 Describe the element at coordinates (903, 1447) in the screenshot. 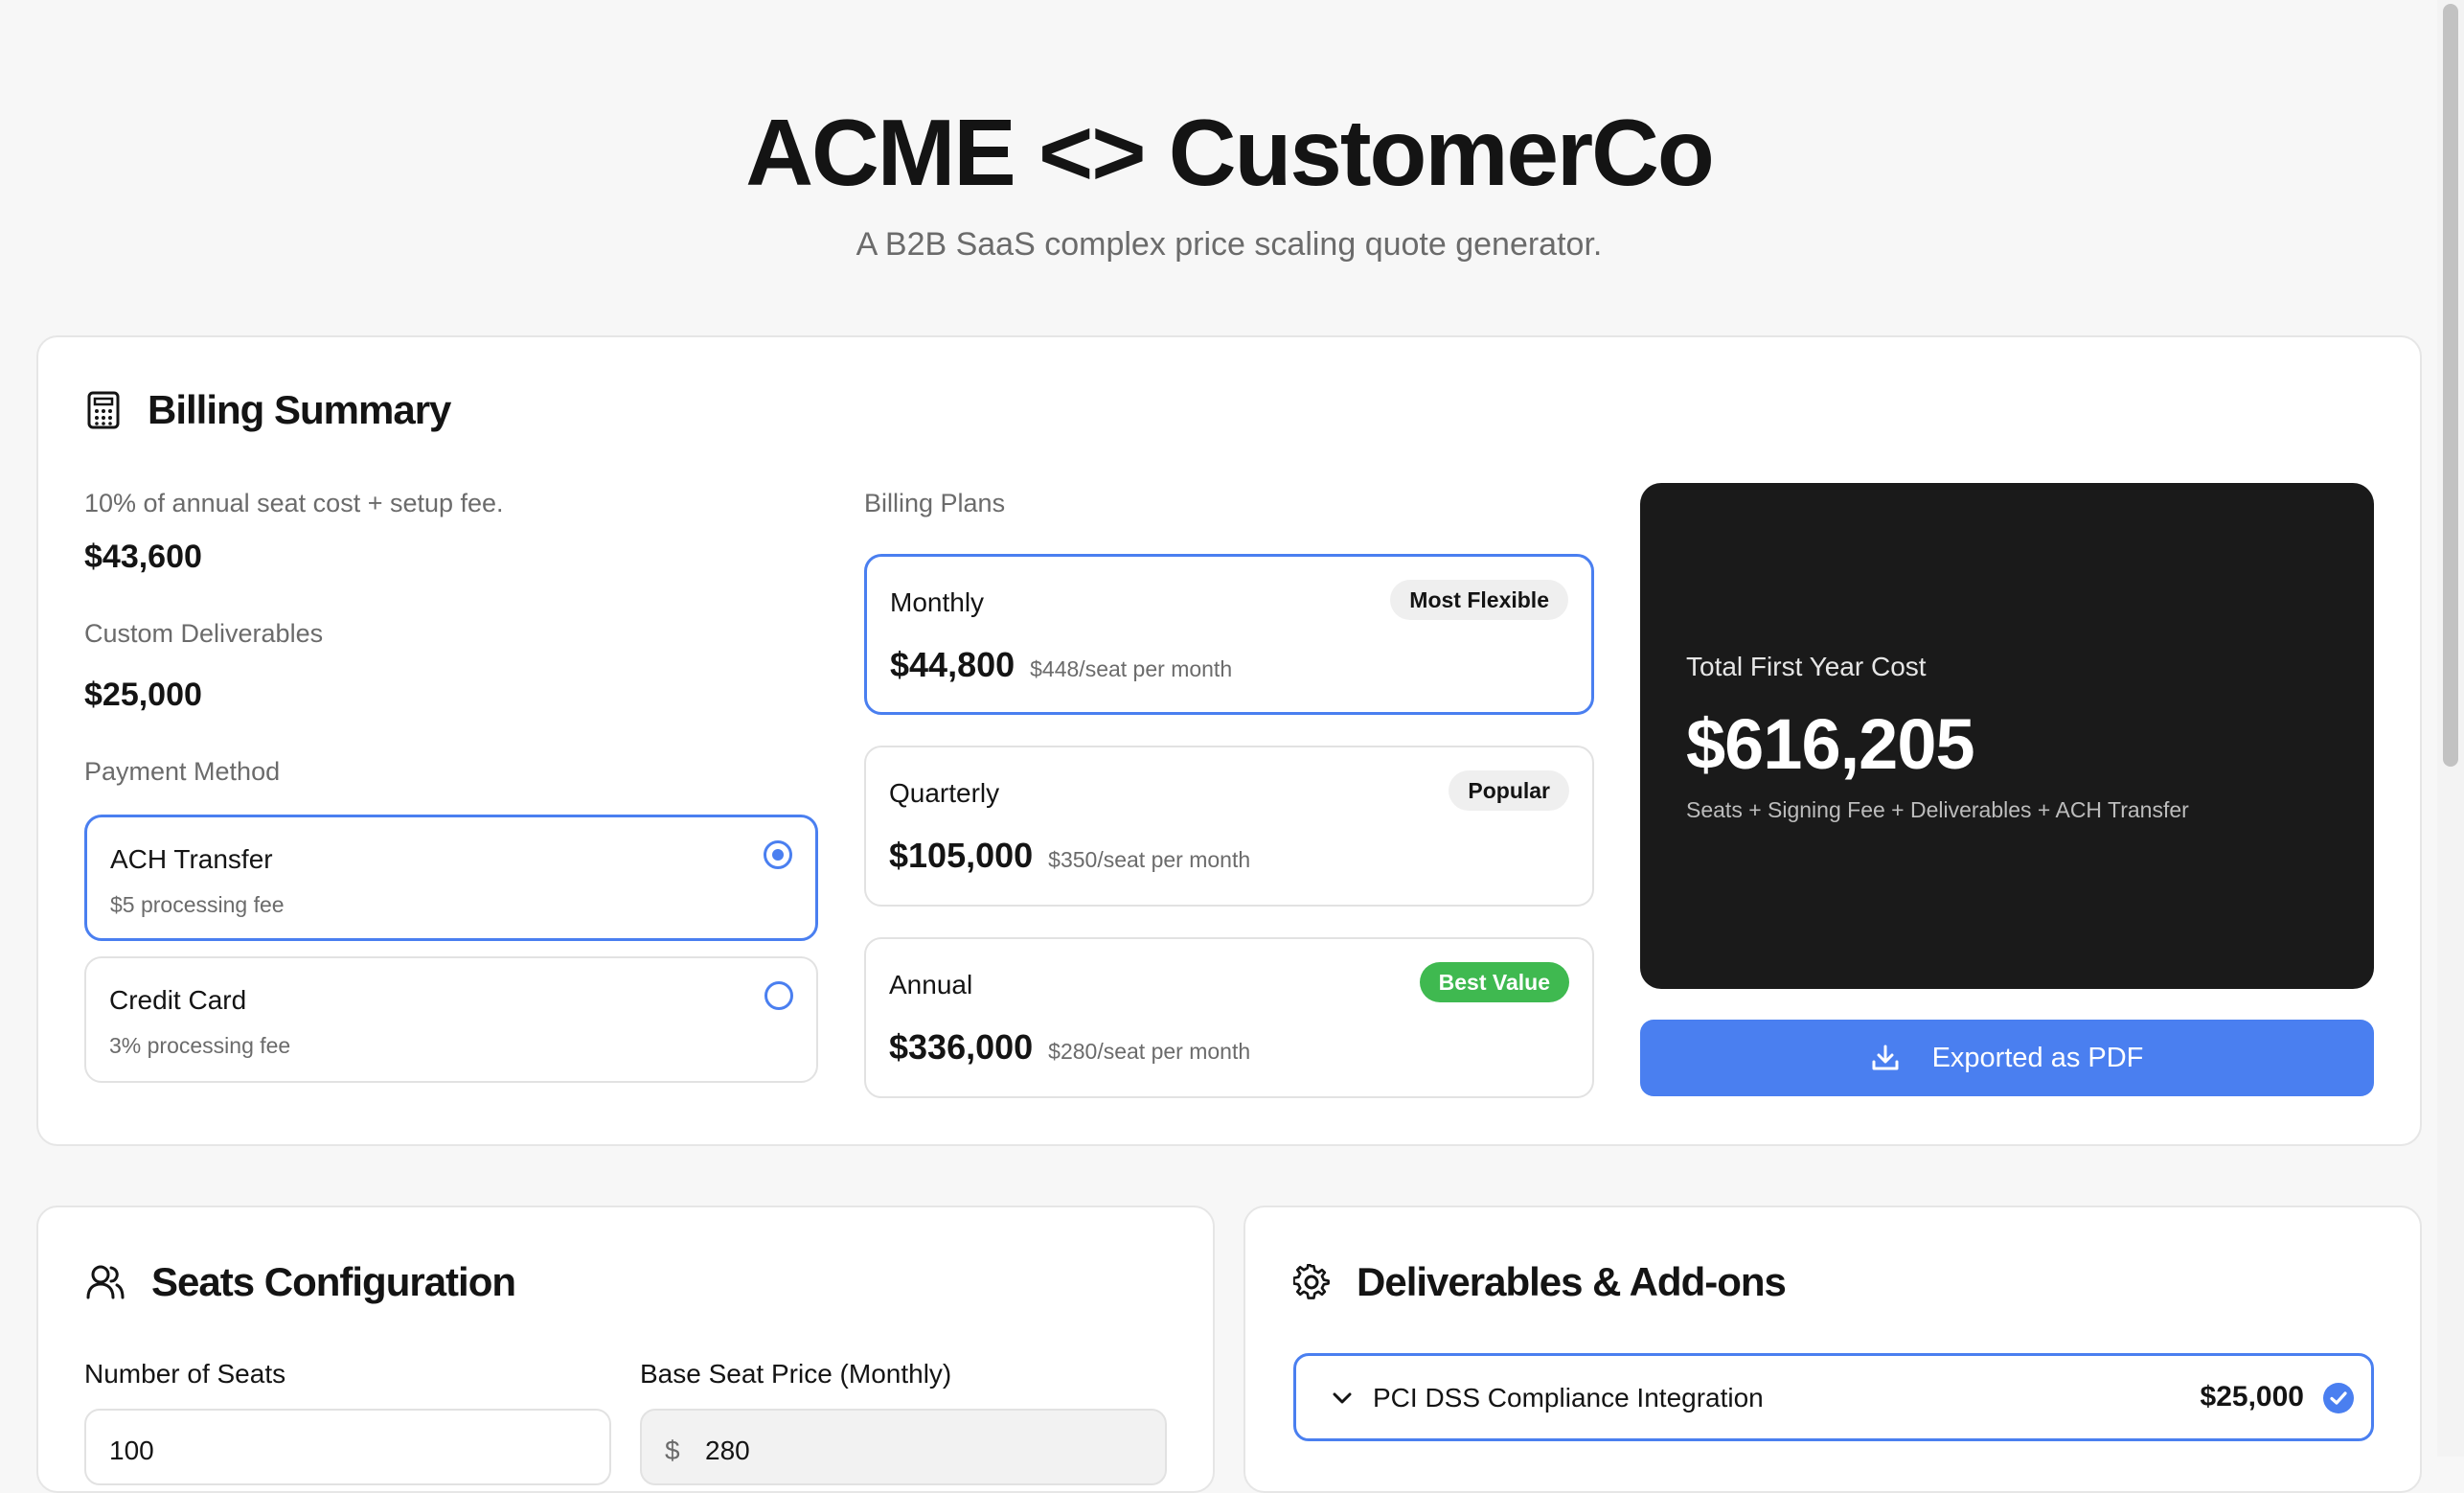

I see `base-seat-price-input: $ 280` at that location.